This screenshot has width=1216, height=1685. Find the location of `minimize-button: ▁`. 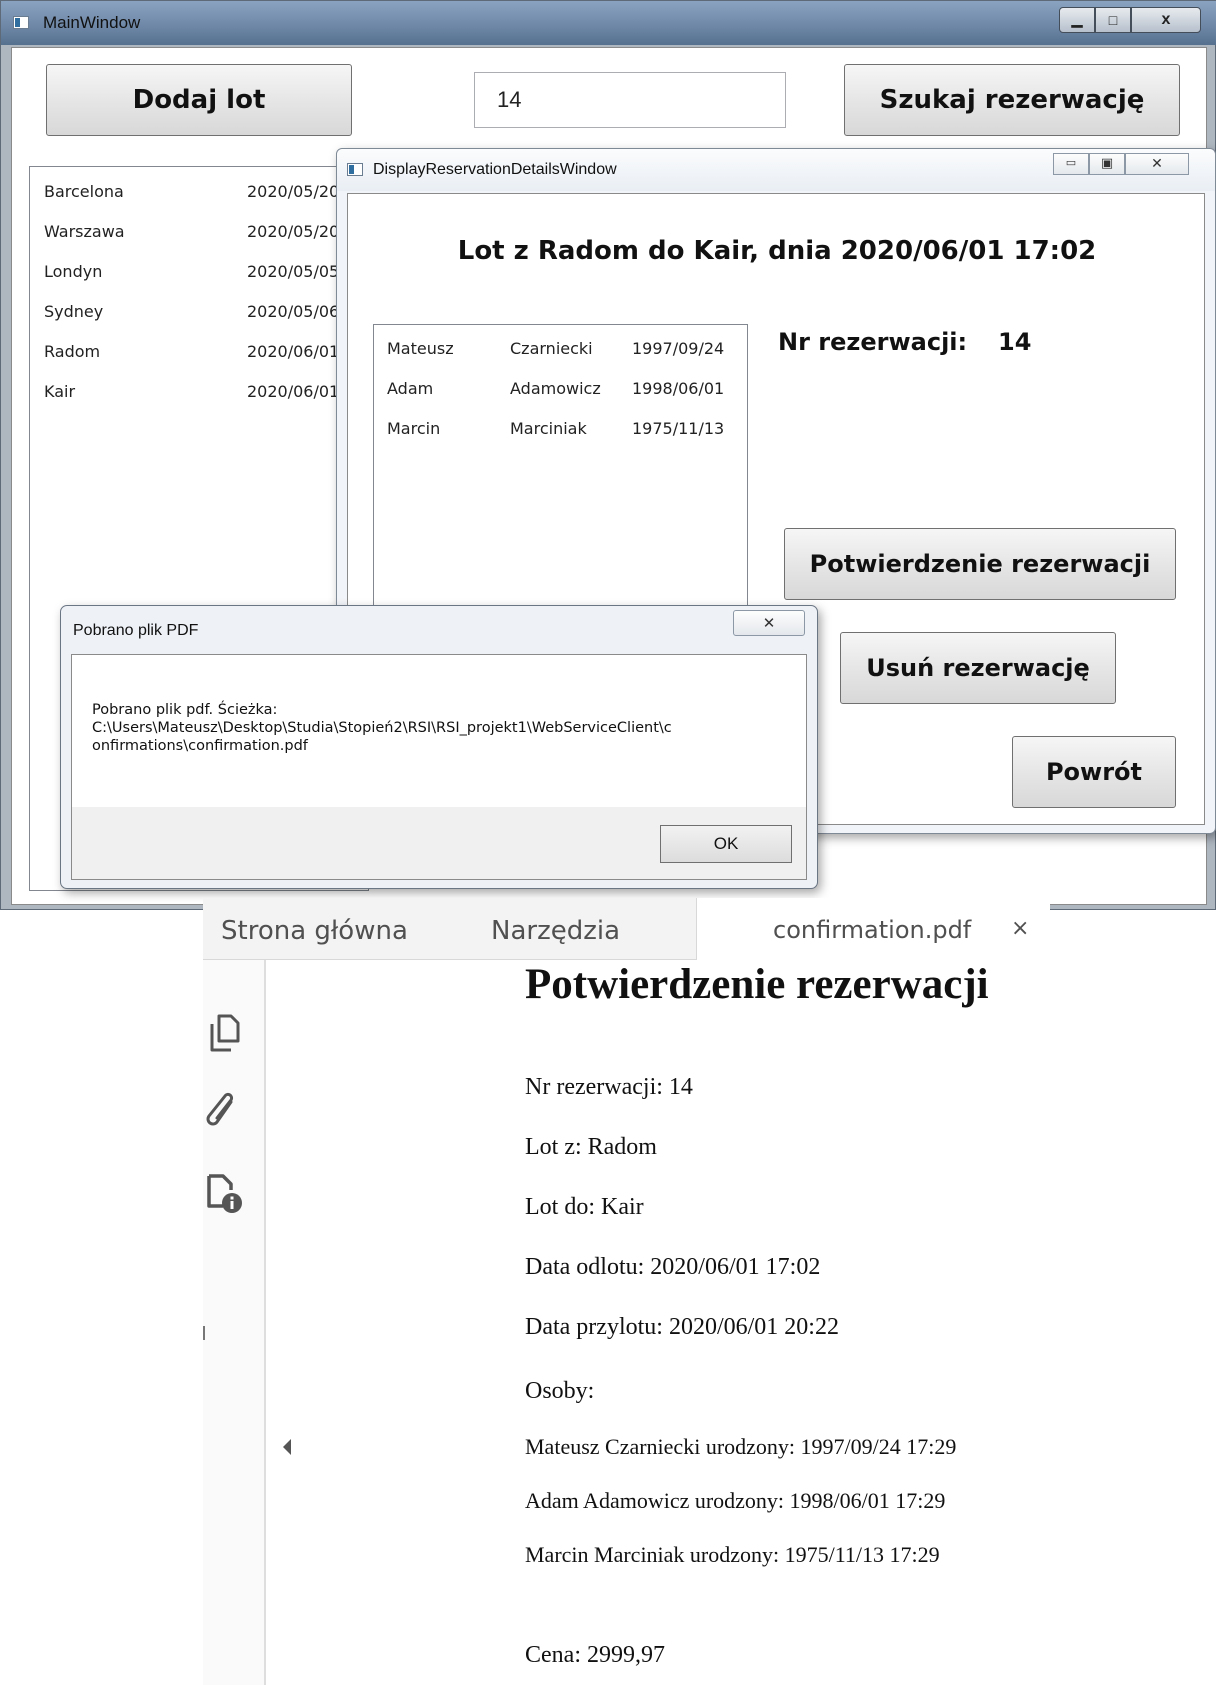

minimize-button: ▁ is located at coordinates (1077, 20).